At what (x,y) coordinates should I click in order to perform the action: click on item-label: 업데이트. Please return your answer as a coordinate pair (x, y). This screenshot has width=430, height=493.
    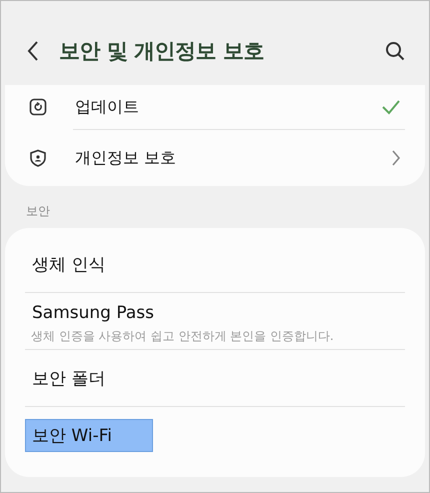
    Looking at the image, I should click on (107, 107).